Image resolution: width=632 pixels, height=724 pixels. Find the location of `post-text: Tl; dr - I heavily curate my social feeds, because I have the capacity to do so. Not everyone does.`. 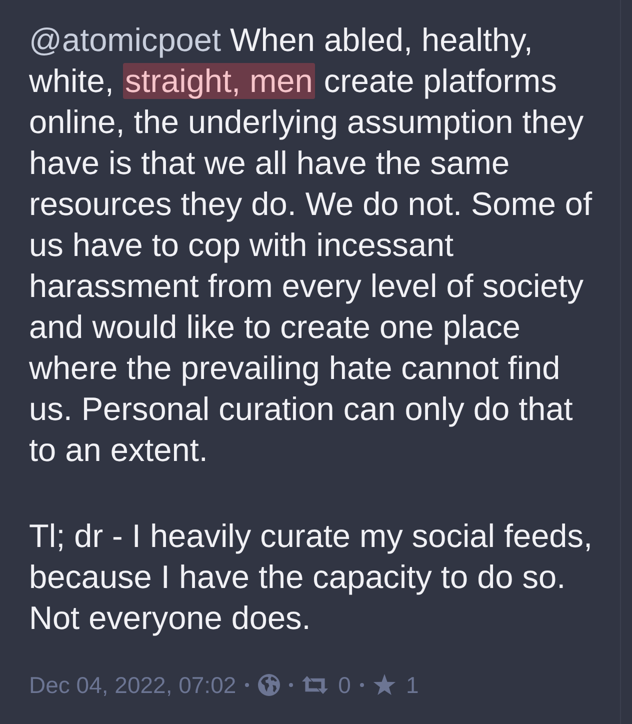

post-text: Tl; dr - I heavily curate my social feeds, because I have the capacity to do so. Not everyone does. is located at coordinates (311, 577).